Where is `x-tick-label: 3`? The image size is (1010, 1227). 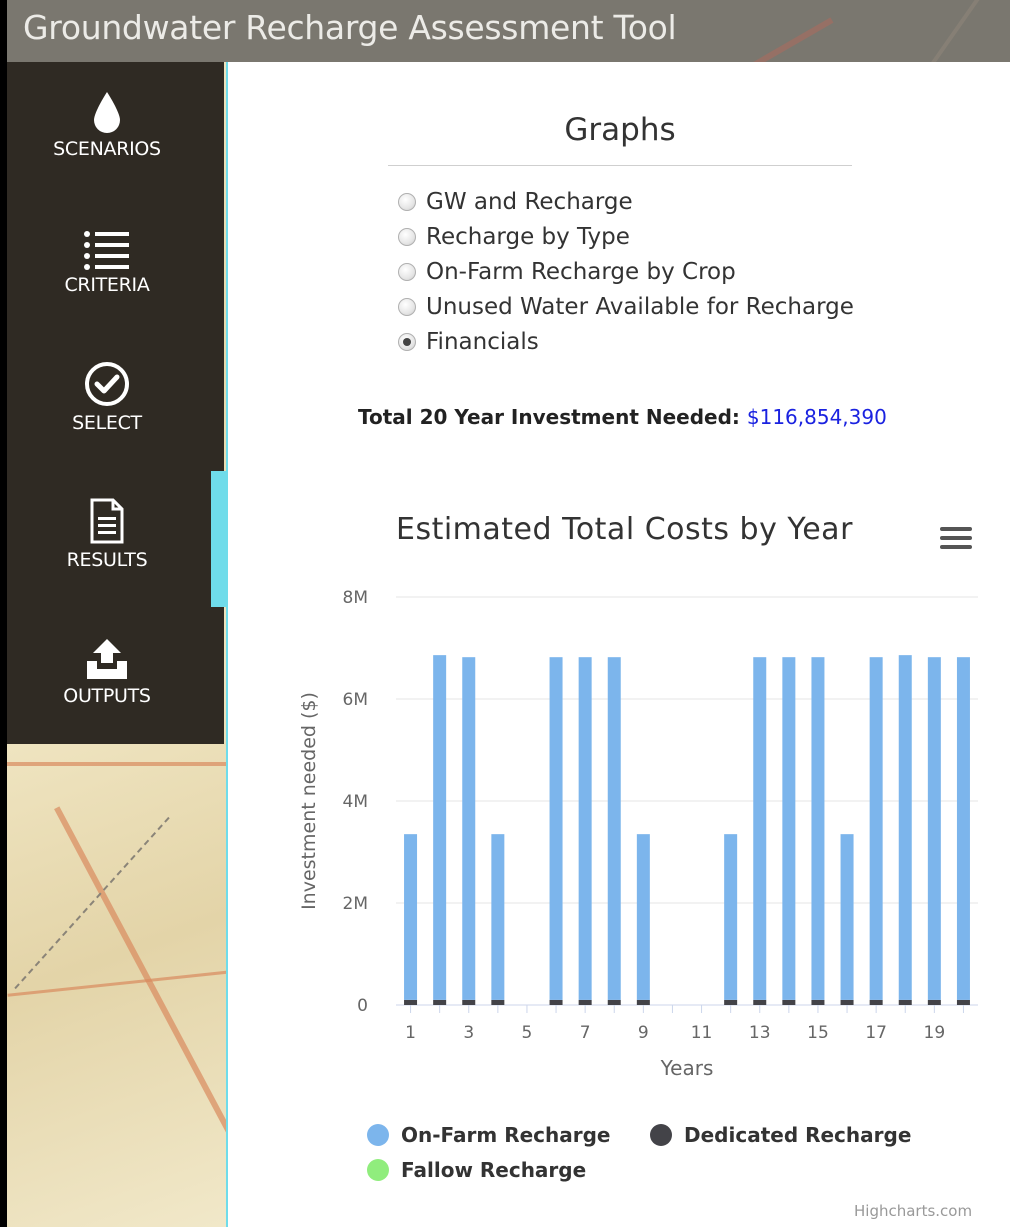 x-tick-label: 3 is located at coordinates (468, 1033).